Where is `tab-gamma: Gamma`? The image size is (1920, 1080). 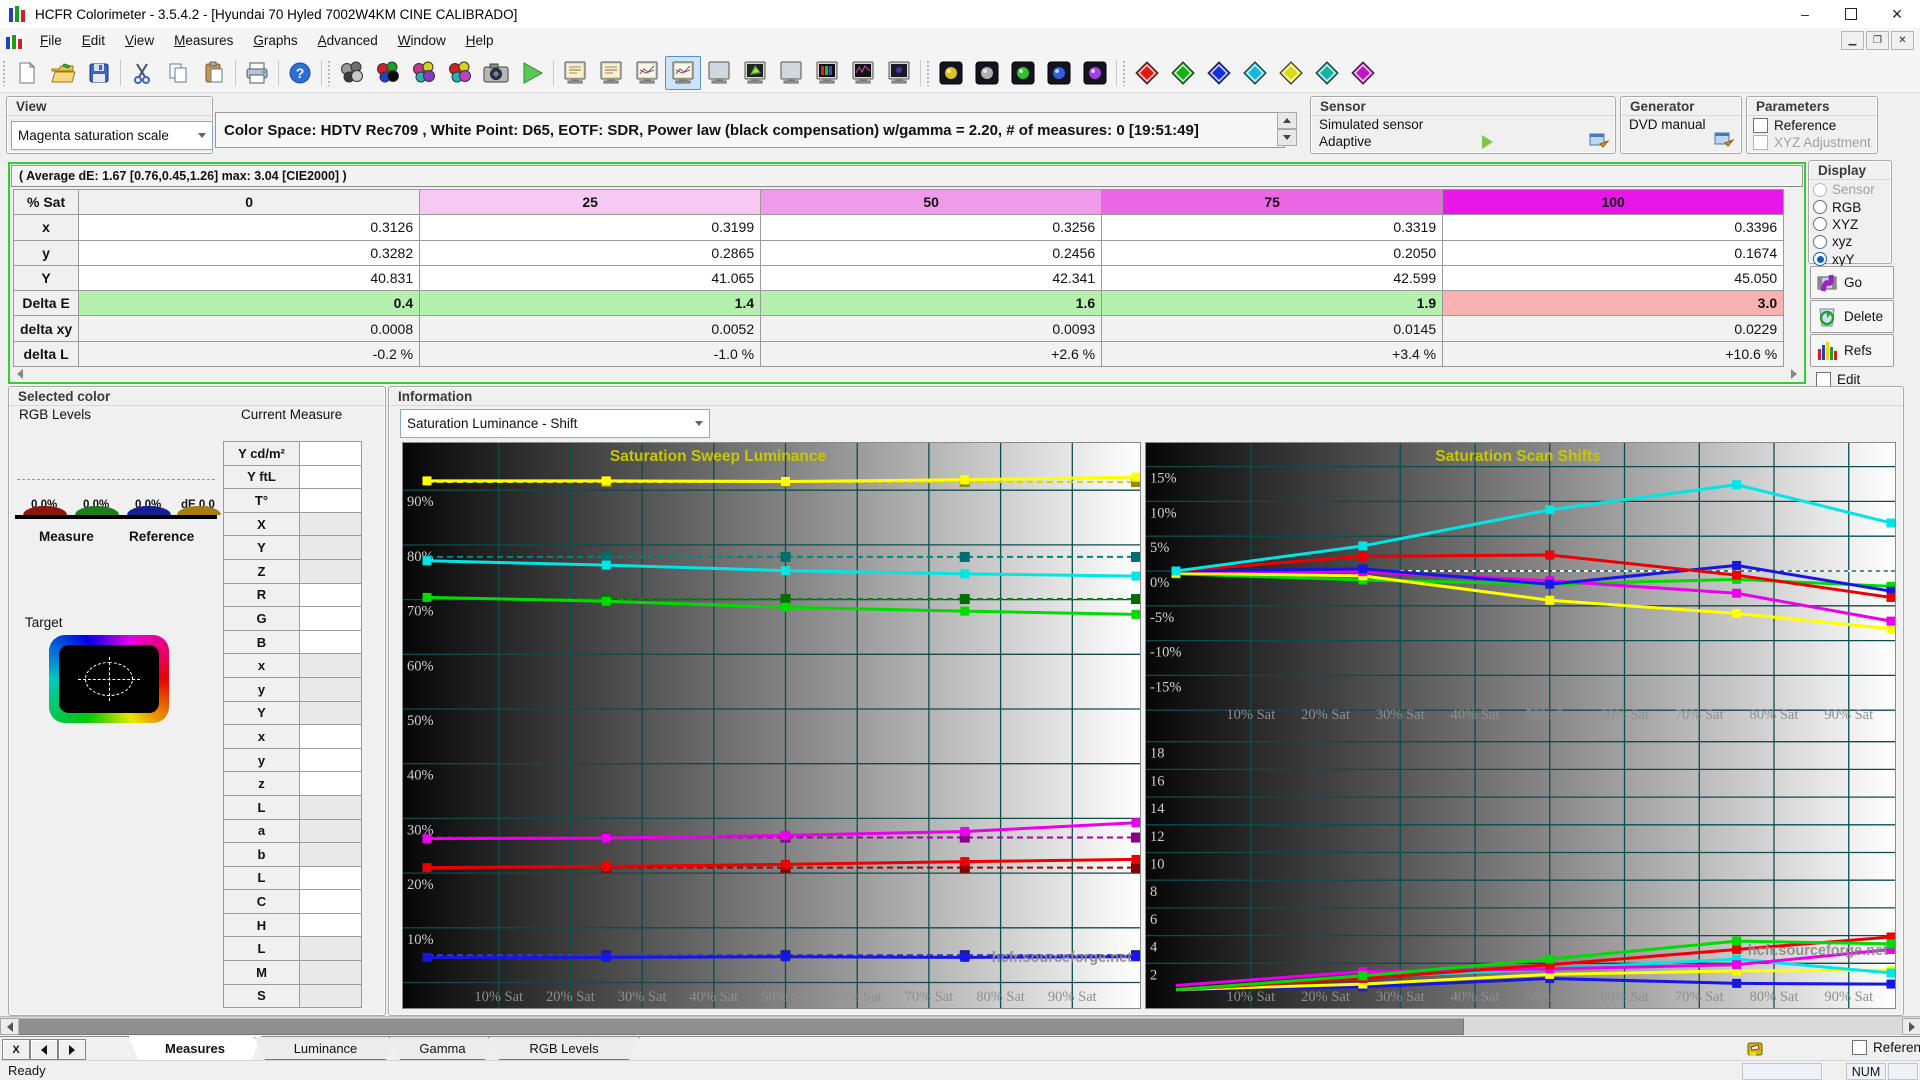
tab-gamma: Gamma is located at coordinates (442, 1048).